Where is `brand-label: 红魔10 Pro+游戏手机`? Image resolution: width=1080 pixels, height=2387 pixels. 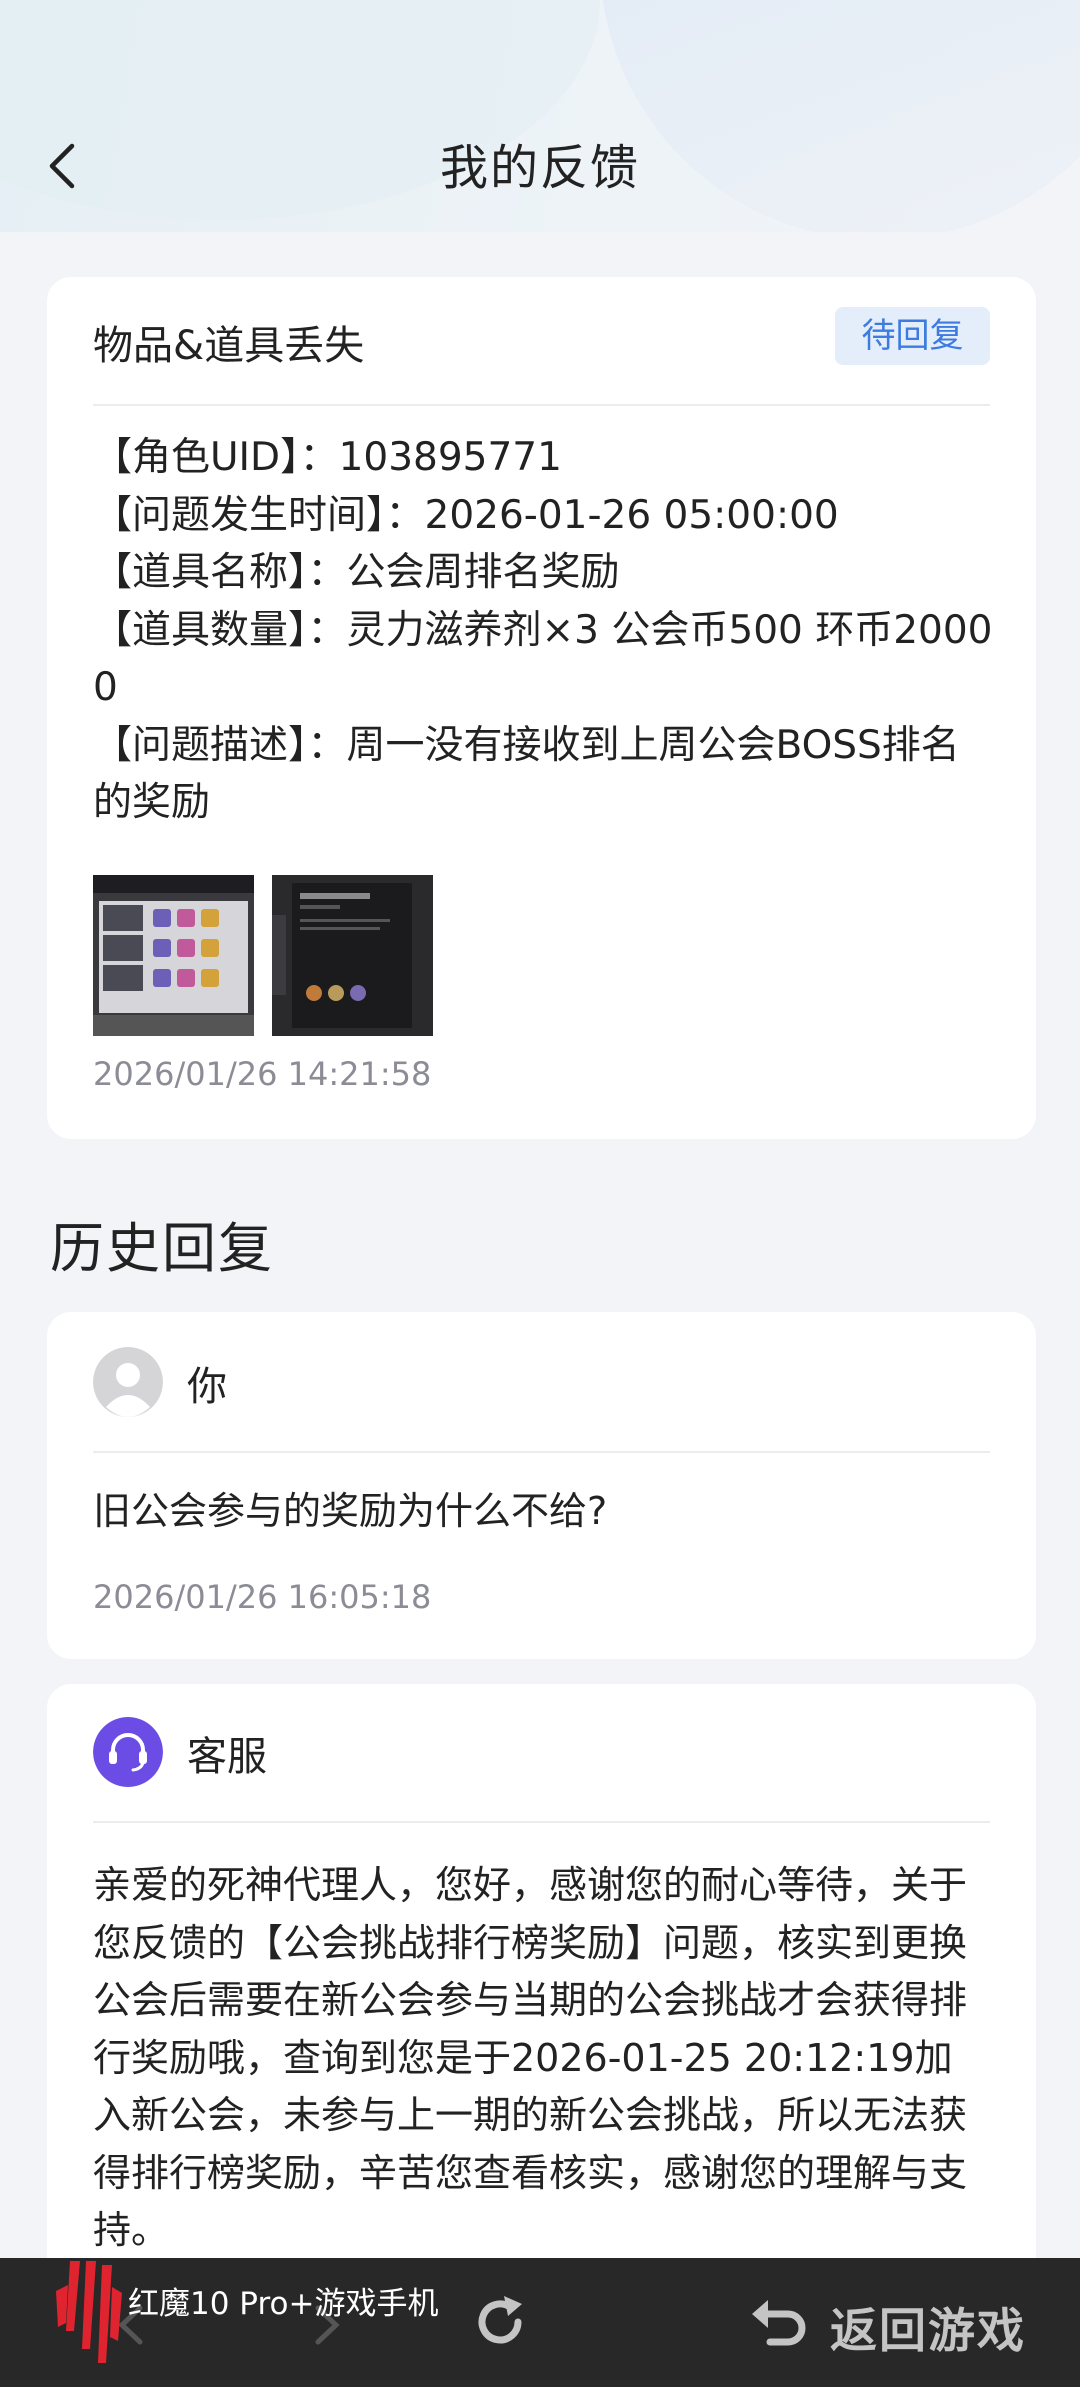 brand-label: 红魔10 Pro+游戏手机 is located at coordinates (283, 2304).